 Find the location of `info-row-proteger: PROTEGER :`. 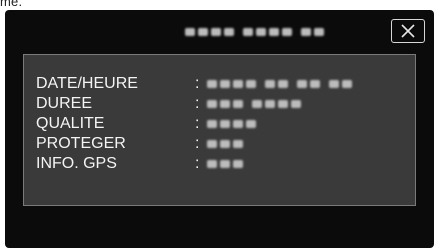

info-row-proteger: PROTEGER : is located at coordinates (141, 144).